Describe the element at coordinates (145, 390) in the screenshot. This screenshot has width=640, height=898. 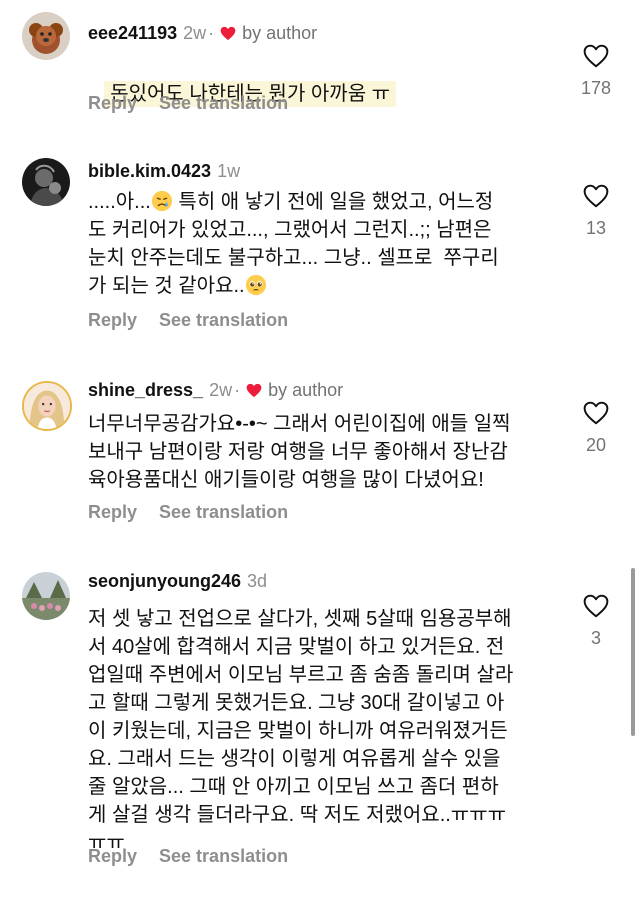
I see `username: shine_dress_` at that location.